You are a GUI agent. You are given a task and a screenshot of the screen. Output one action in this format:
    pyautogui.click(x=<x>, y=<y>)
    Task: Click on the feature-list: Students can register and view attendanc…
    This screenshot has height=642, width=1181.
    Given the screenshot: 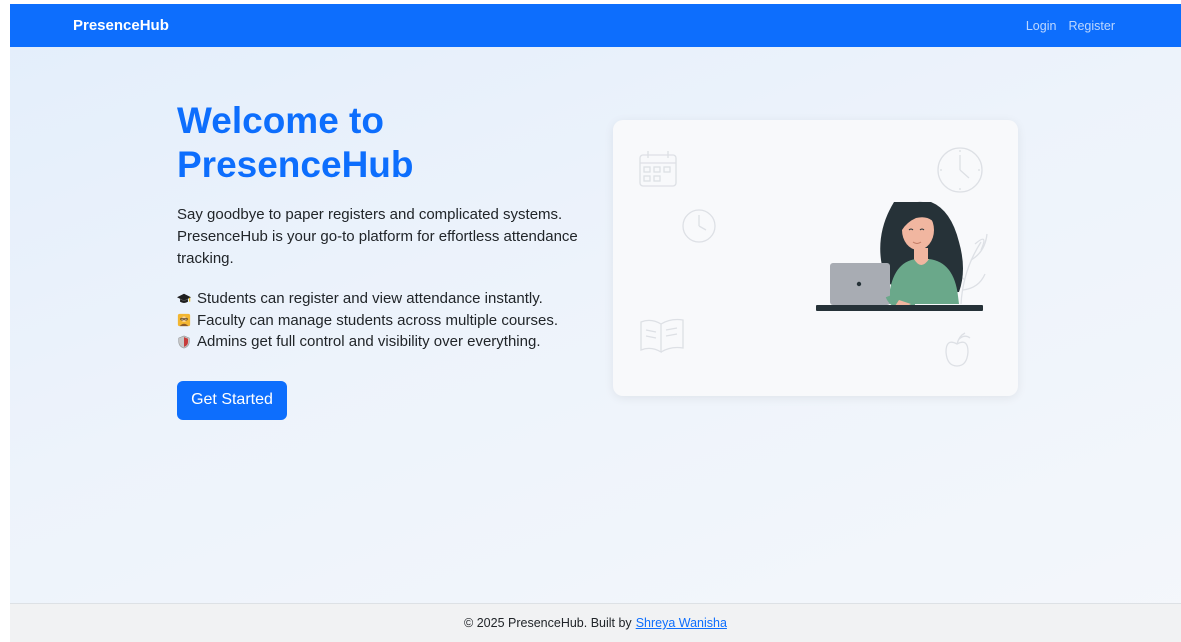 What is the action you would take?
    pyautogui.click(x=387, y=320)
    